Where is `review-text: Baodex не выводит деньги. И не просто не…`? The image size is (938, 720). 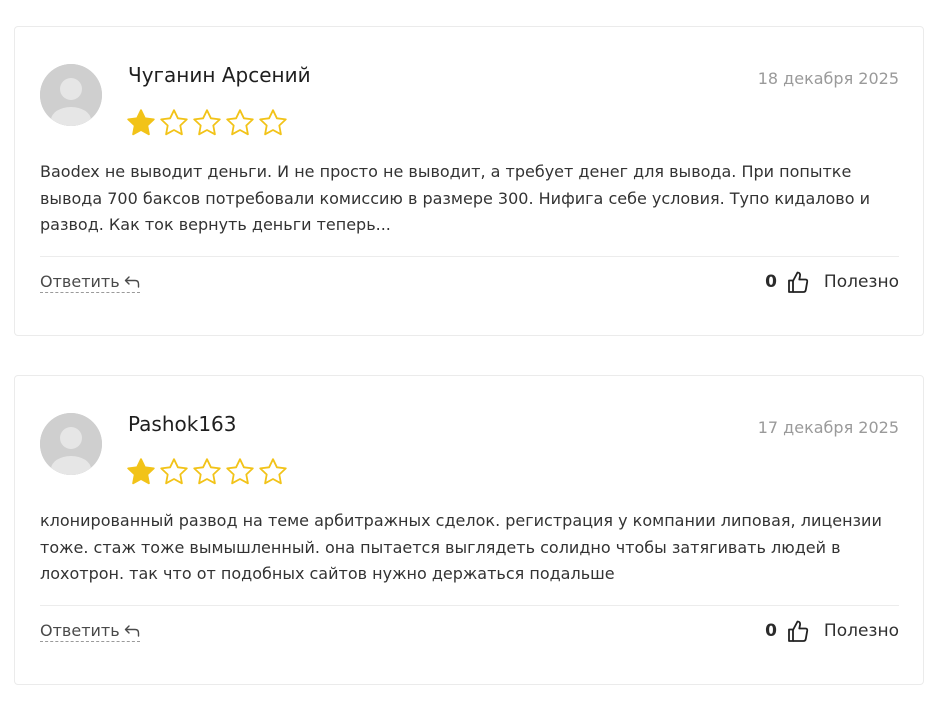 review-text: Baodex не выводит деньги. И не просто не… is located at coordinates (455, 198).